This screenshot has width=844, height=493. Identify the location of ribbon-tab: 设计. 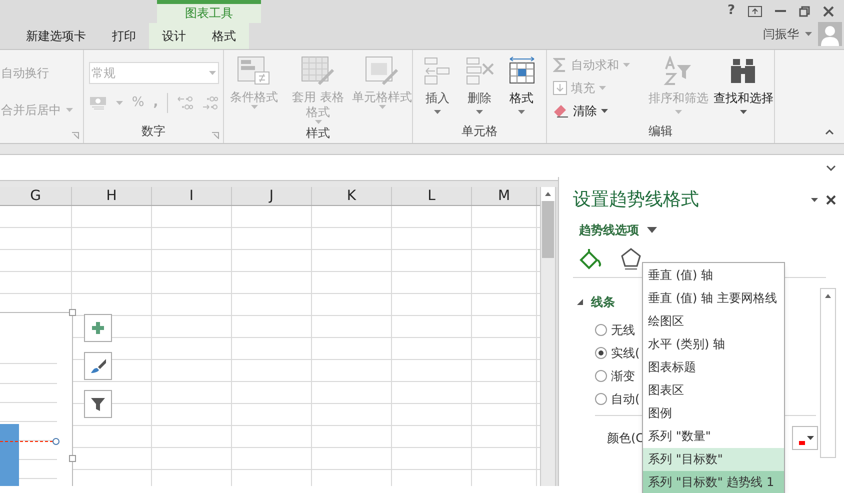
(174, 36).